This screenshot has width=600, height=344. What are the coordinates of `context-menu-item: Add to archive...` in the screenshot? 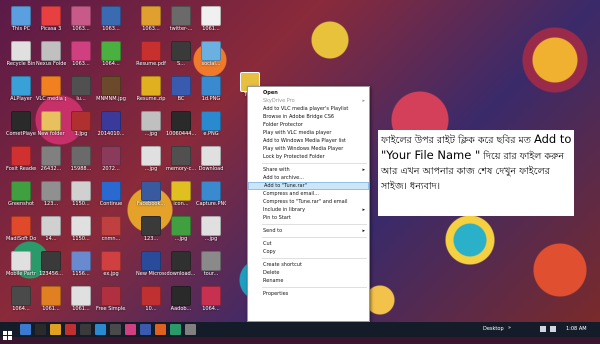 It's located at (308, 178).